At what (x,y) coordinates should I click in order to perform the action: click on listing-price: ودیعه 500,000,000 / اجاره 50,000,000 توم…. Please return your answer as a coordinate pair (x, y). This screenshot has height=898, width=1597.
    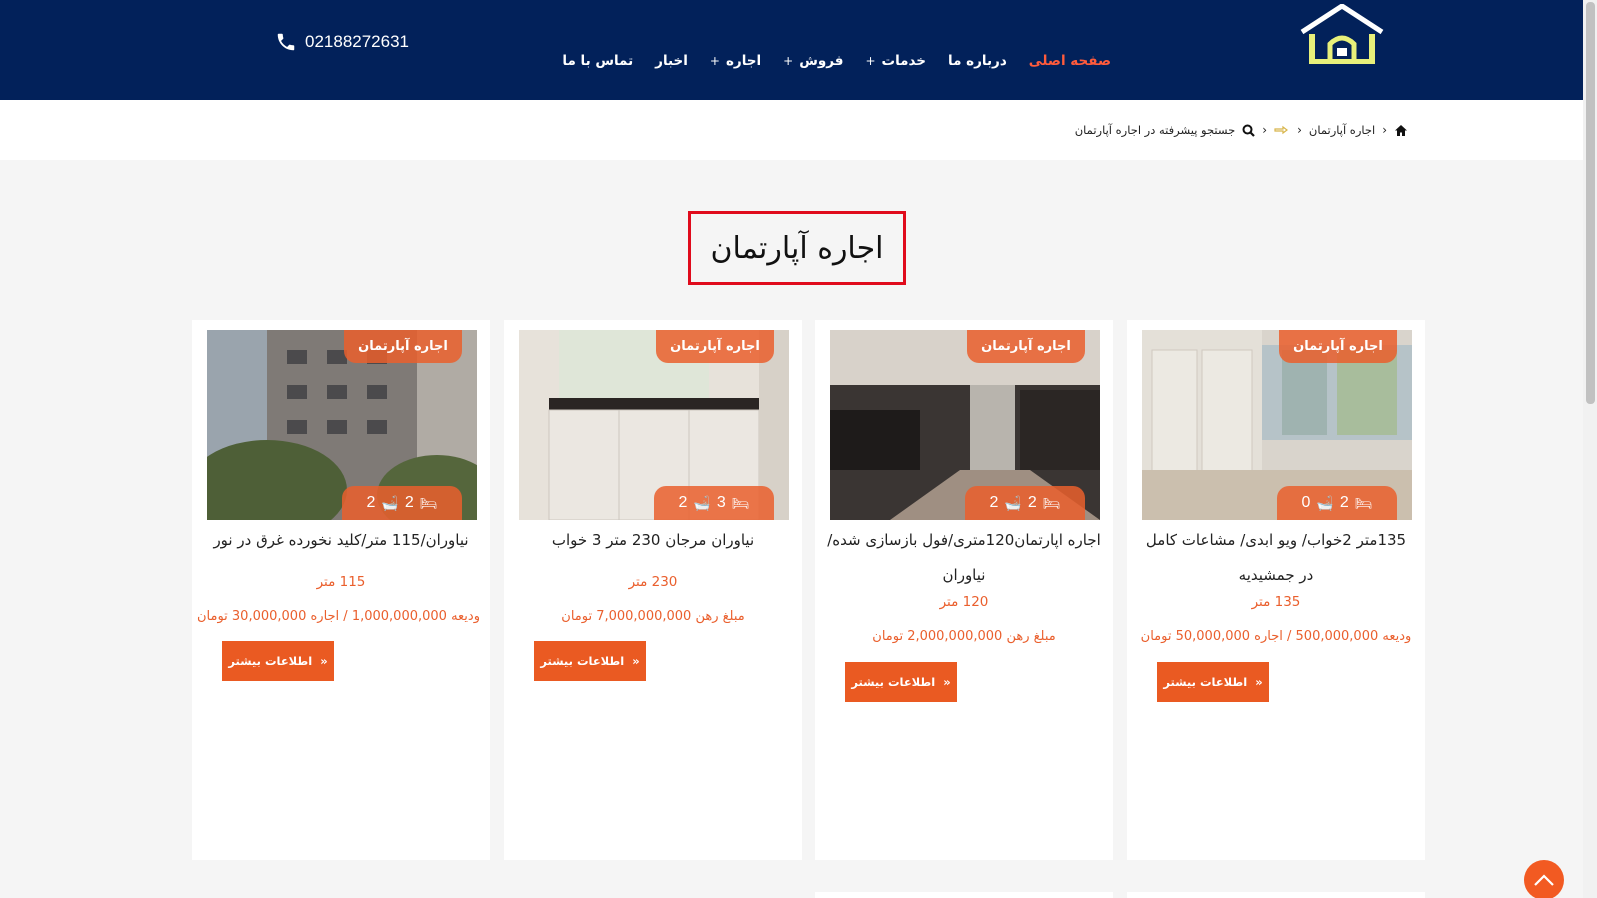
    Looking at the image, I should click on (1276, 636).